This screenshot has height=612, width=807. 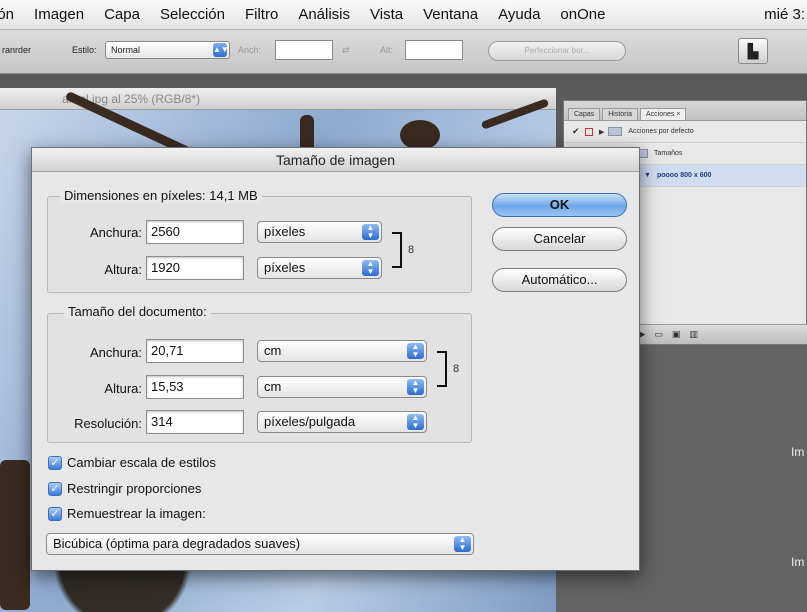 I want to click on tab-layers: Capas, so click(x=584, y=114).